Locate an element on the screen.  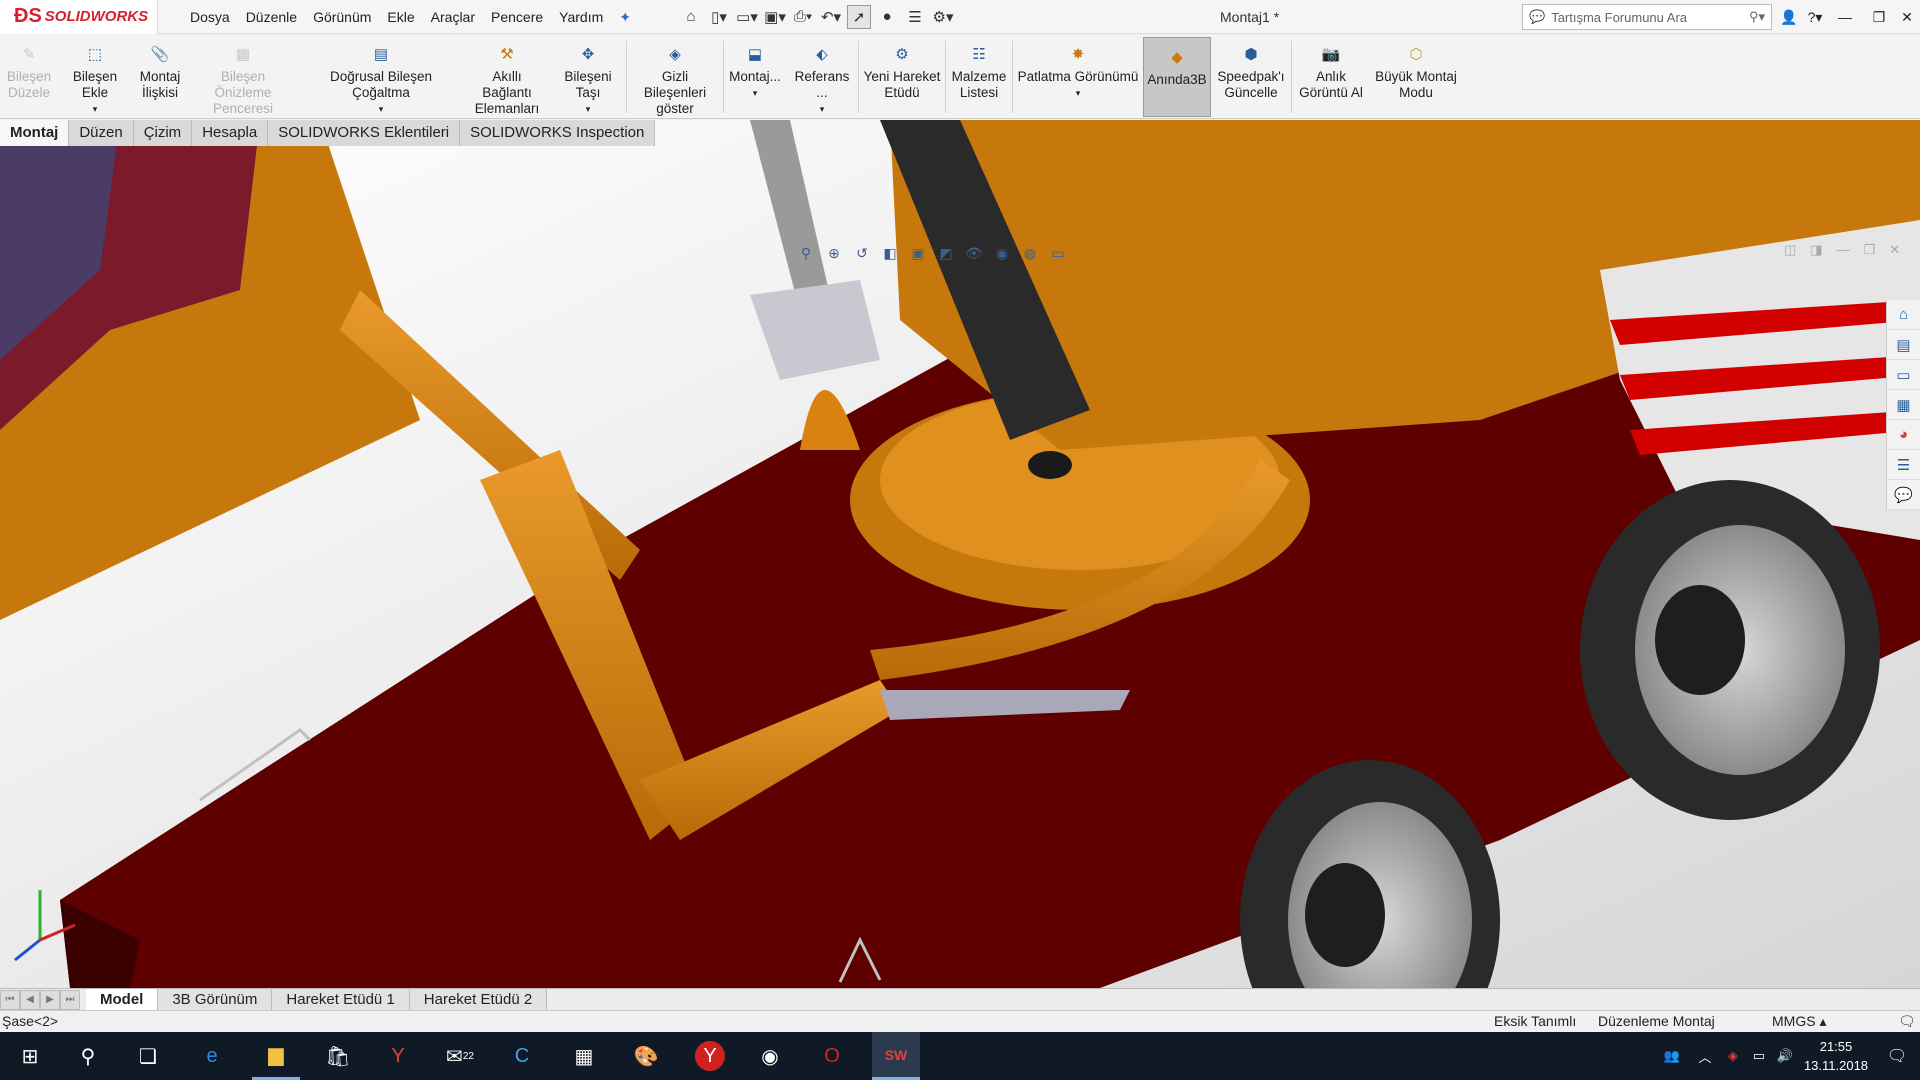
zoom-area-icon: ⊕ is located at coordinates (834, 253).